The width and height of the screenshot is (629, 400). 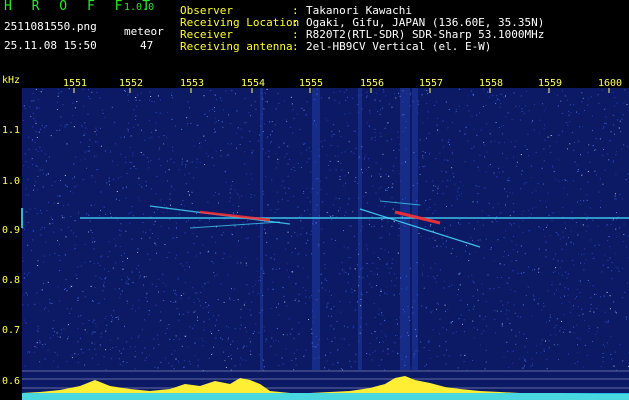 I want to click on x-tick-label: 1558, so click(x=491, y=83).